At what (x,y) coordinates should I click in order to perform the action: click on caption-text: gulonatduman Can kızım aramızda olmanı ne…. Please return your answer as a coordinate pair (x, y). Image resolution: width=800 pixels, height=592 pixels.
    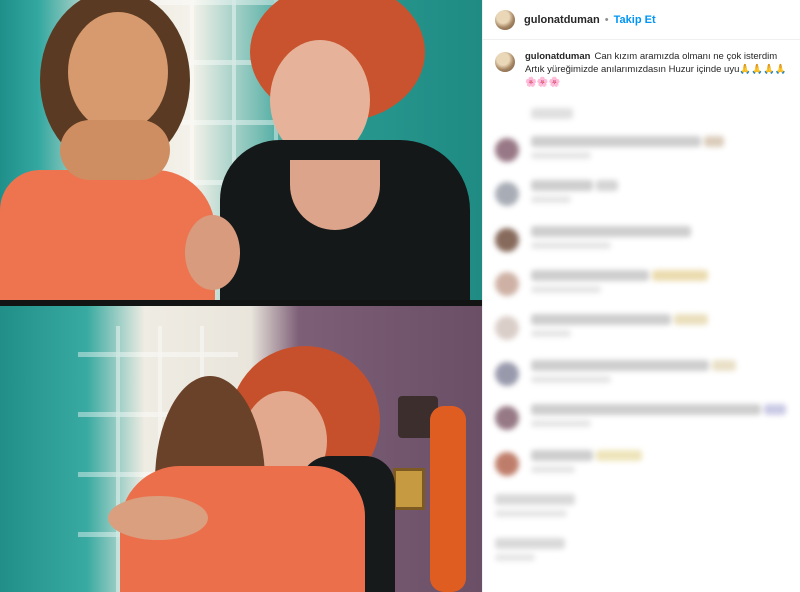
    Looking at the image, I should click on (660, 69).